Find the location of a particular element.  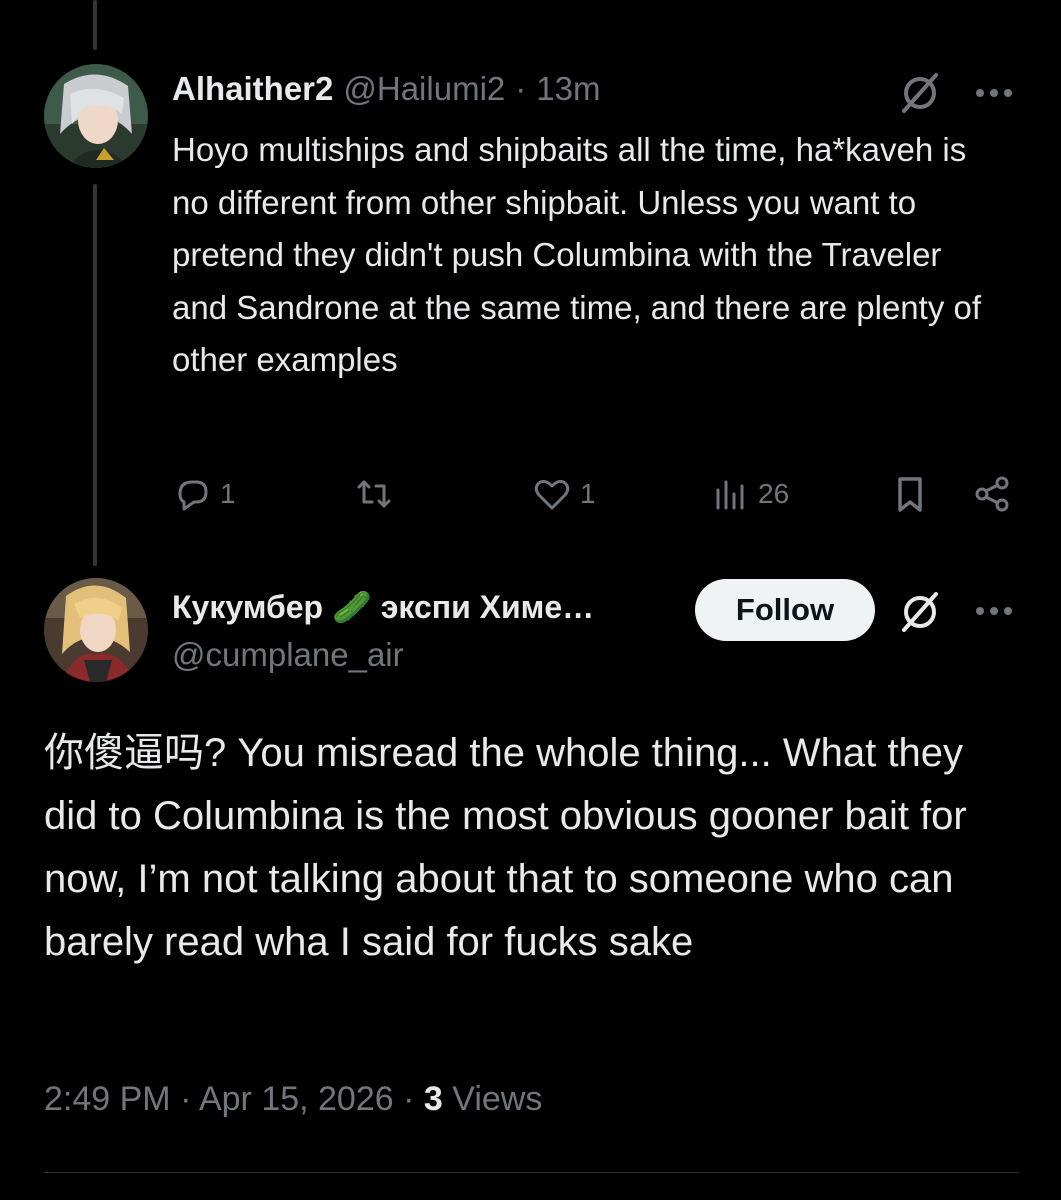

analytics-icon is located at coordinates (730, 495).